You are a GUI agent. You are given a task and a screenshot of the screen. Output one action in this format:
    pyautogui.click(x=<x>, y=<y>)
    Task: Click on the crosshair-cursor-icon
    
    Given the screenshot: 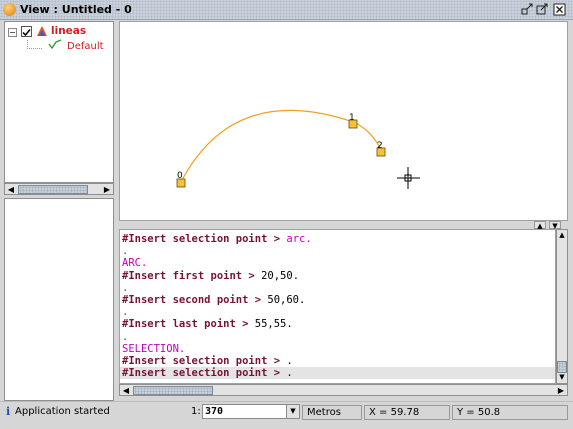 What is the action you would take?
    pyautogui.click(x=408, y=178)
    